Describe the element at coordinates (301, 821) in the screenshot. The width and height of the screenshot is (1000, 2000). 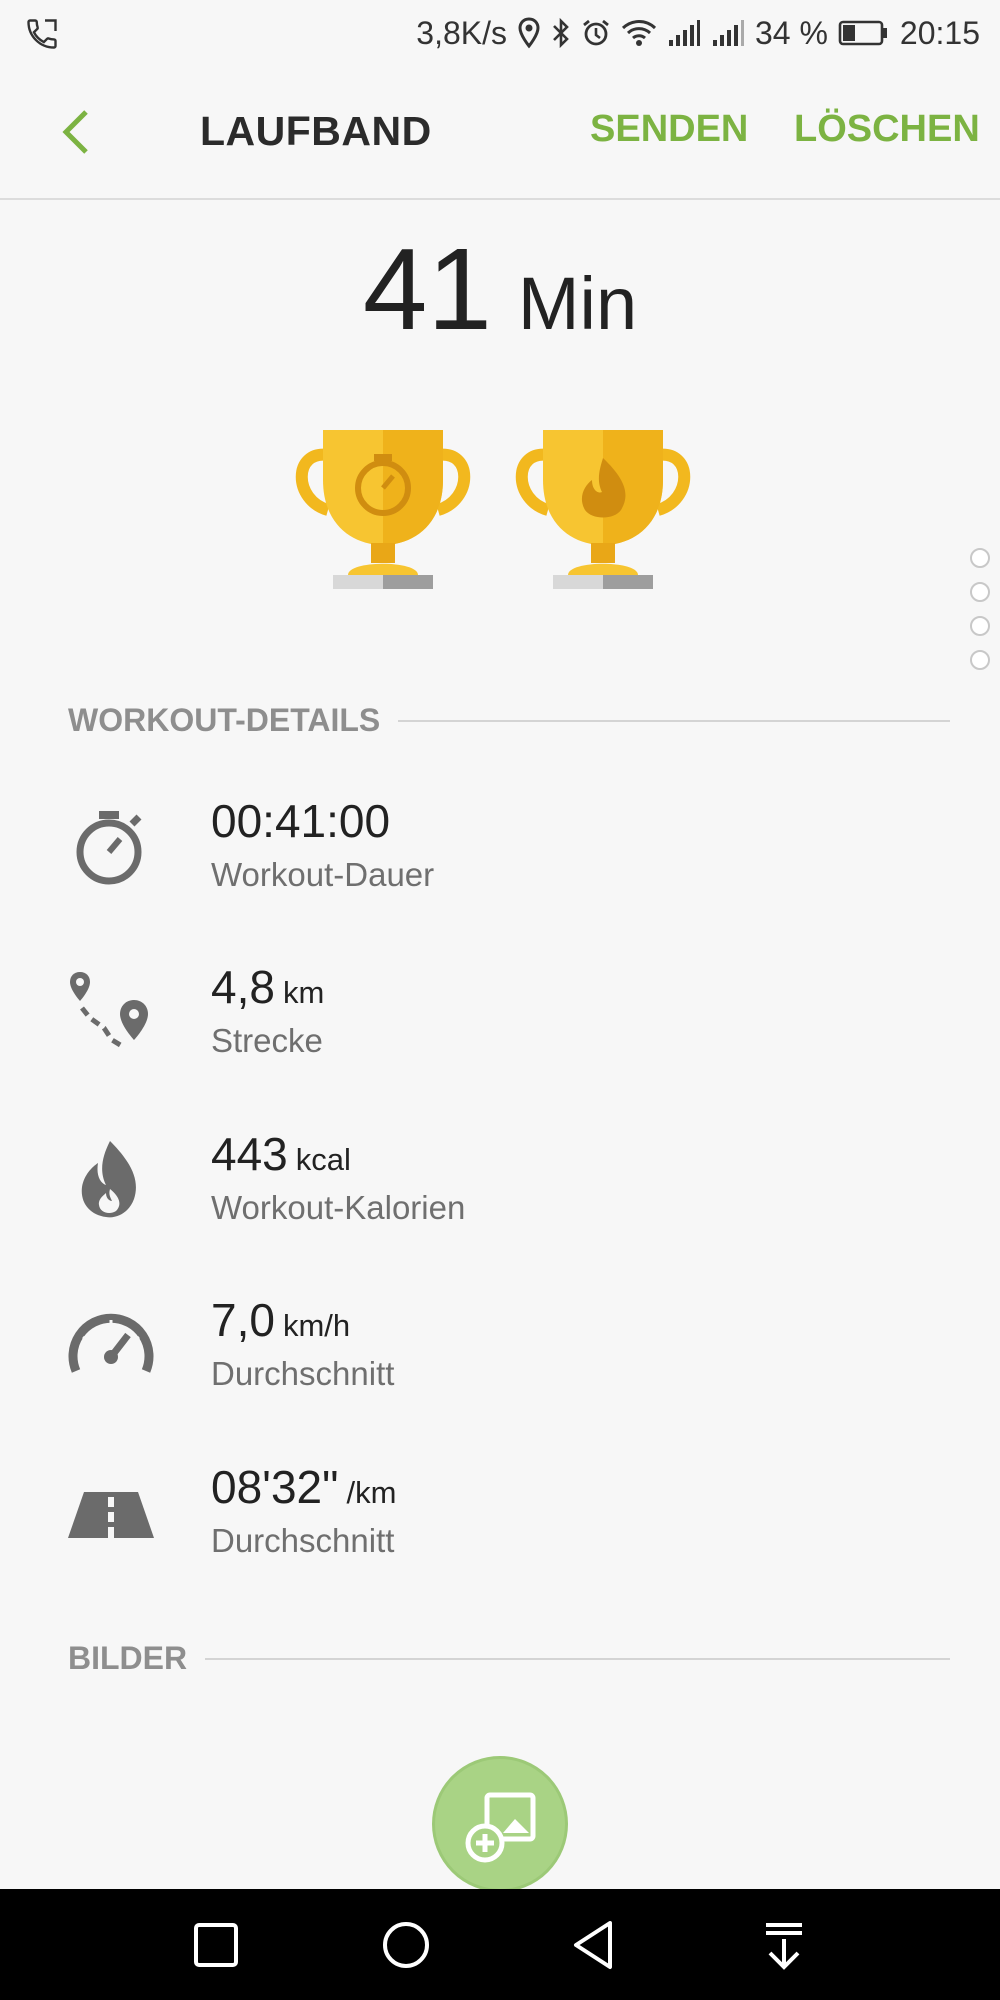
I see `value-text: 00:41:00` at that location.